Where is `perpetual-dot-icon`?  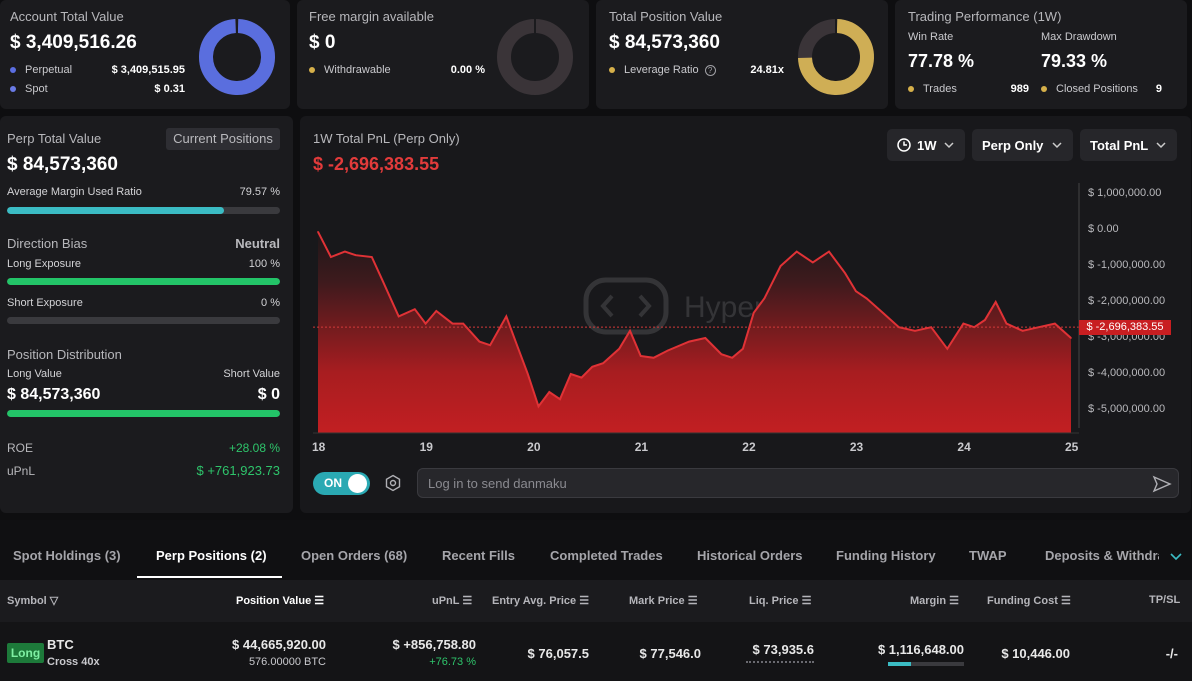 perpetual-dot-icon is located at coordinates (13, 70).